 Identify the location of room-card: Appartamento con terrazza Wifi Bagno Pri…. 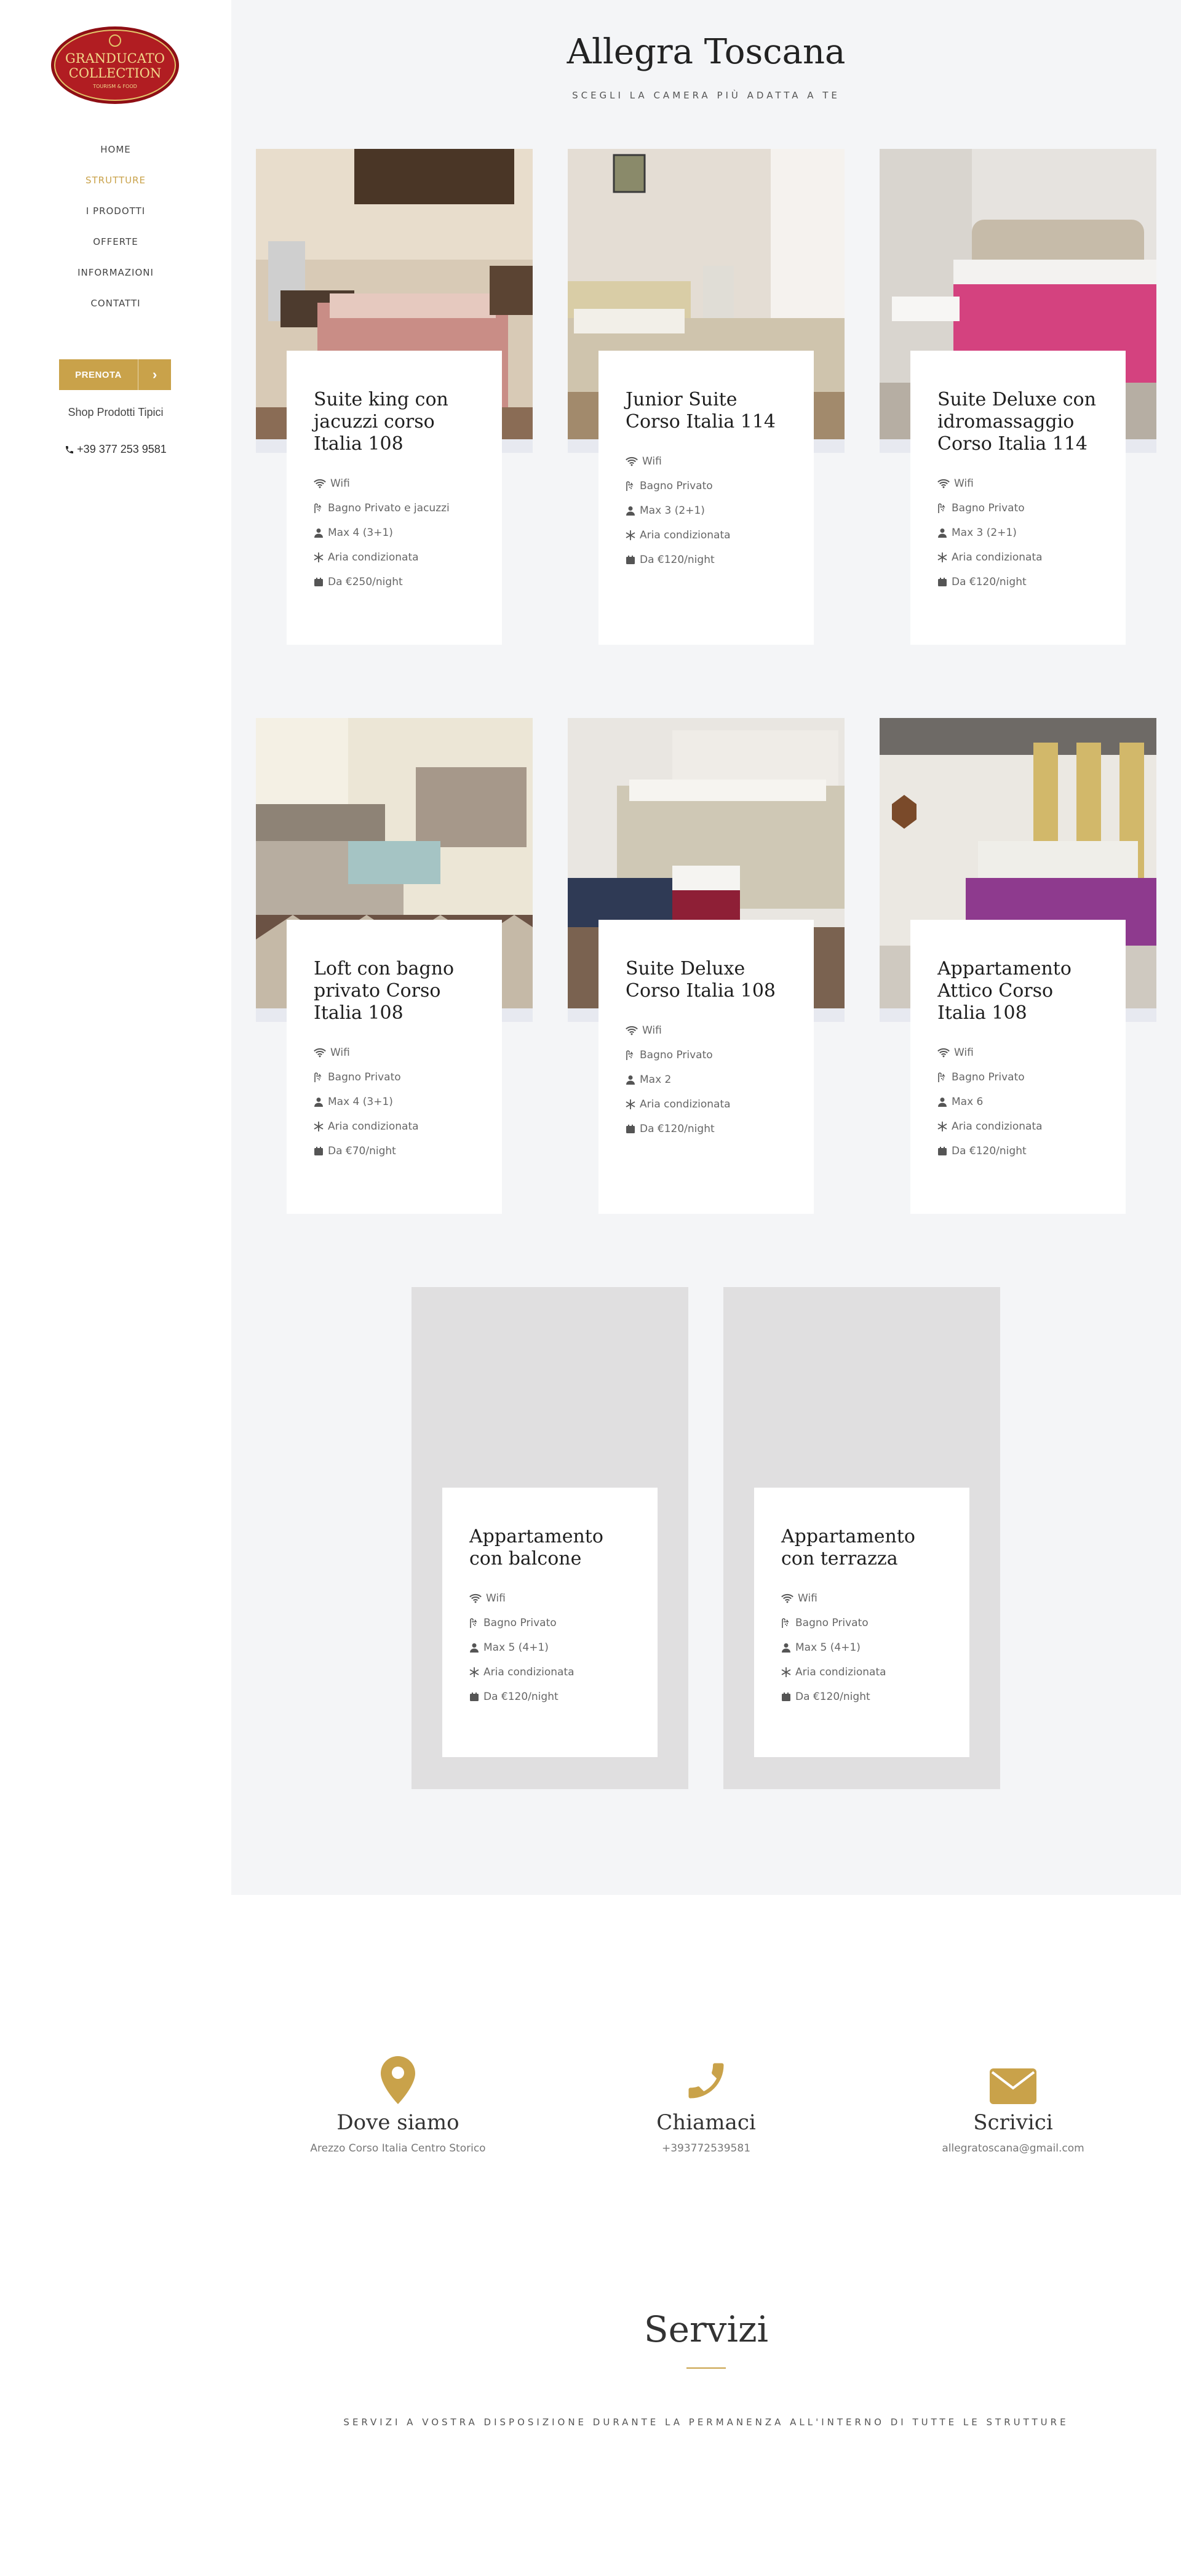
(862, 1538).